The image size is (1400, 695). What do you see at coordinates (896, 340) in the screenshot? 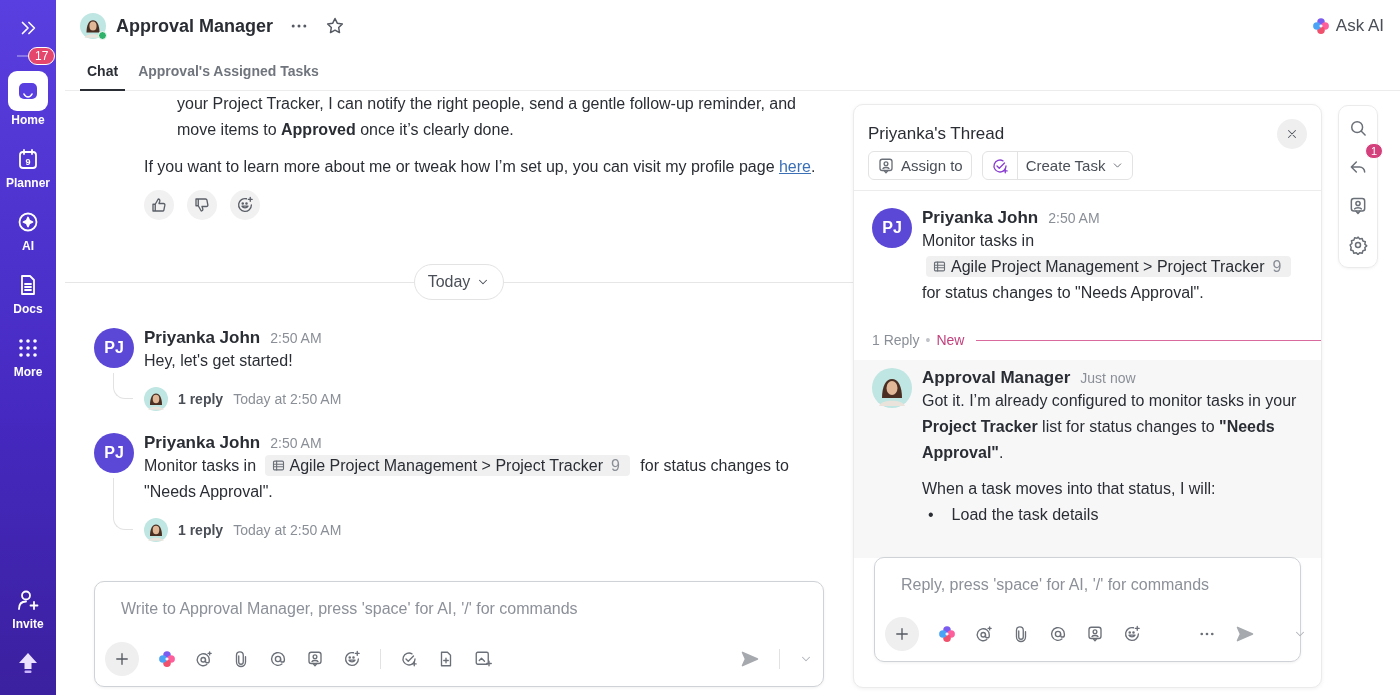
I see `reply-count: 1 Reply` at bounding box center [896, 340].